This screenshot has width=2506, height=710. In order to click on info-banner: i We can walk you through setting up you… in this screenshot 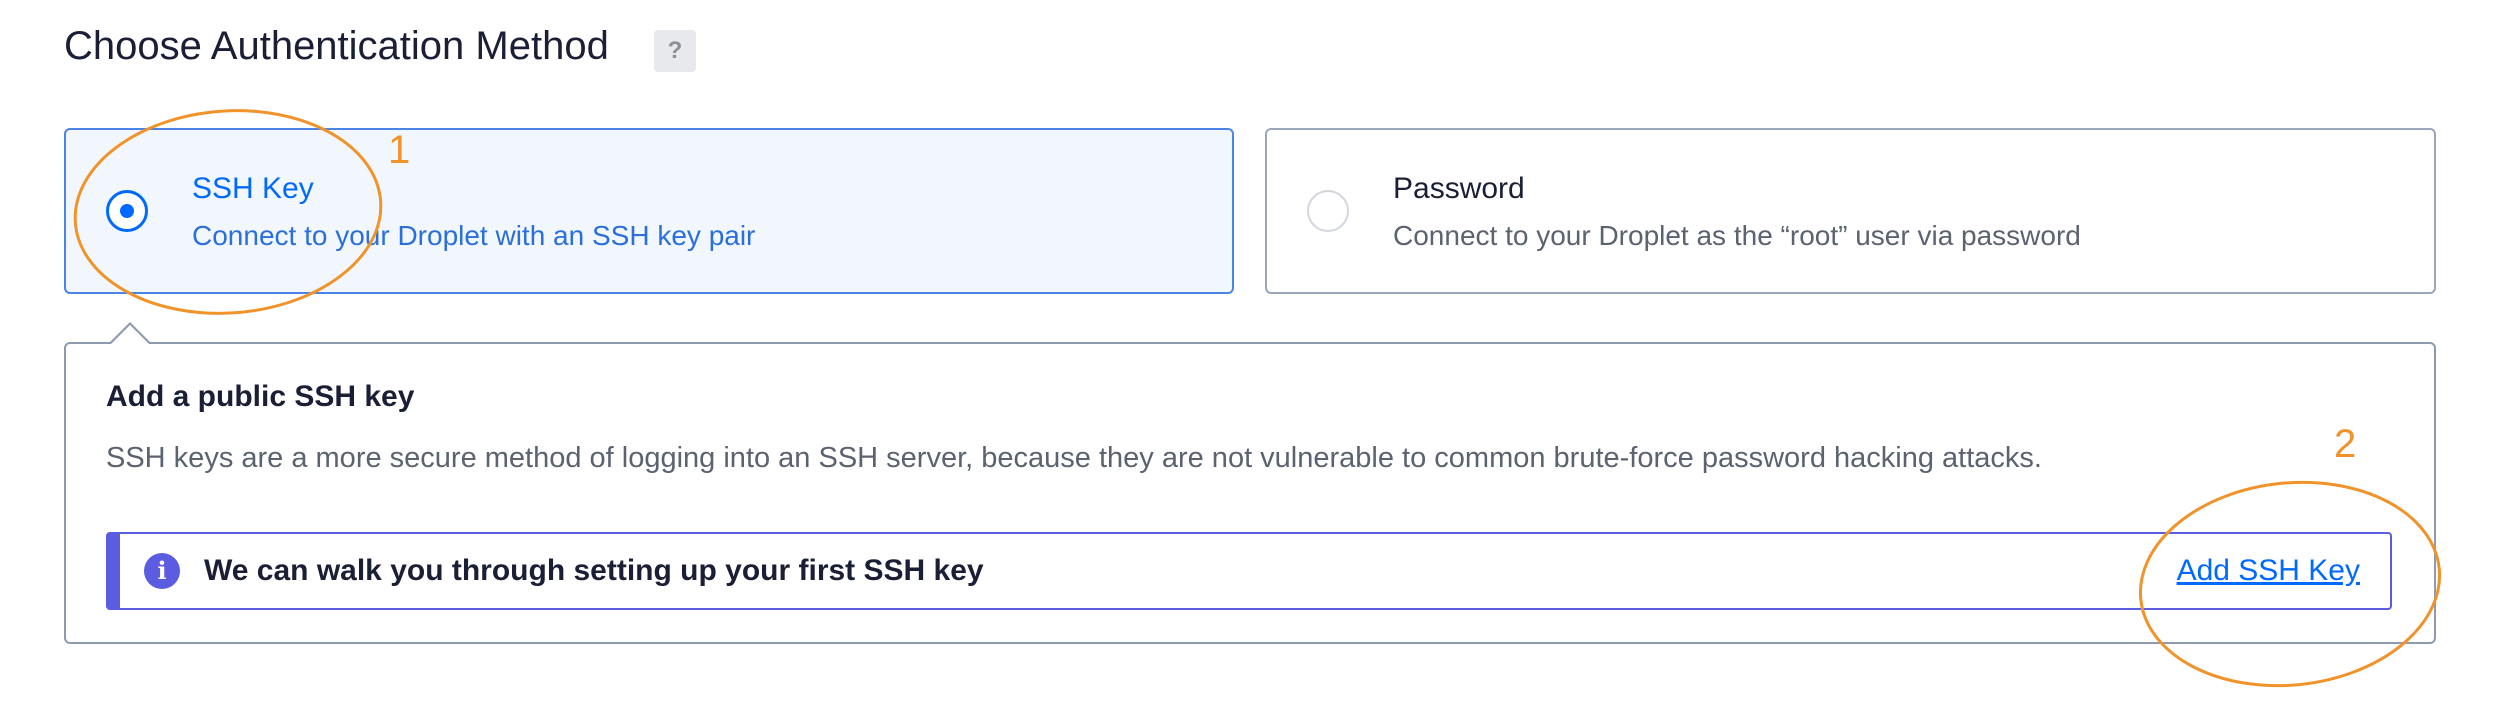, I will do `click(1249, 571)`.